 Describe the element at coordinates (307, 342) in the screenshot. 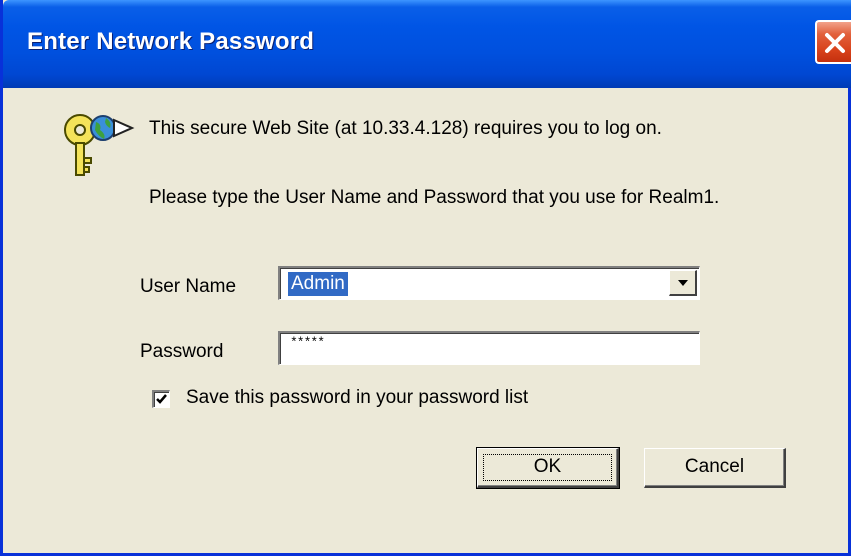

I see `password-input: *****` at that location.